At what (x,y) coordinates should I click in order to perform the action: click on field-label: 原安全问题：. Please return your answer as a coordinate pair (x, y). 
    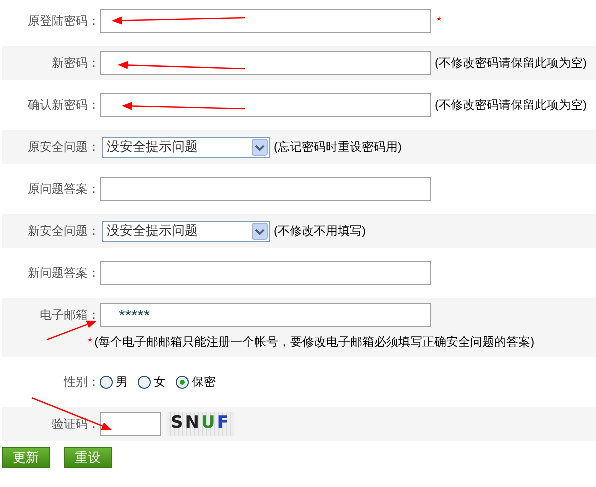
    Looking at the image, I should click on (63, 147).